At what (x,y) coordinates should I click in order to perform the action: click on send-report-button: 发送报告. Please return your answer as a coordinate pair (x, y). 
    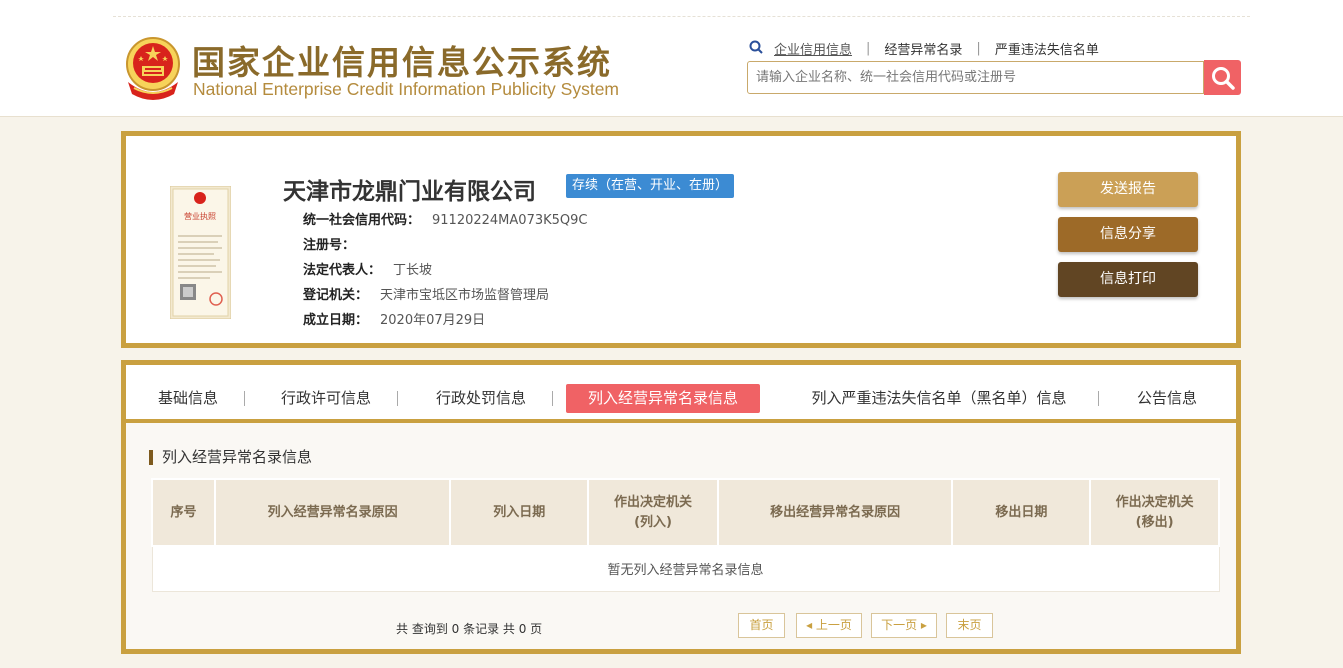
    Looking at the image, I should click on (1128, 189).